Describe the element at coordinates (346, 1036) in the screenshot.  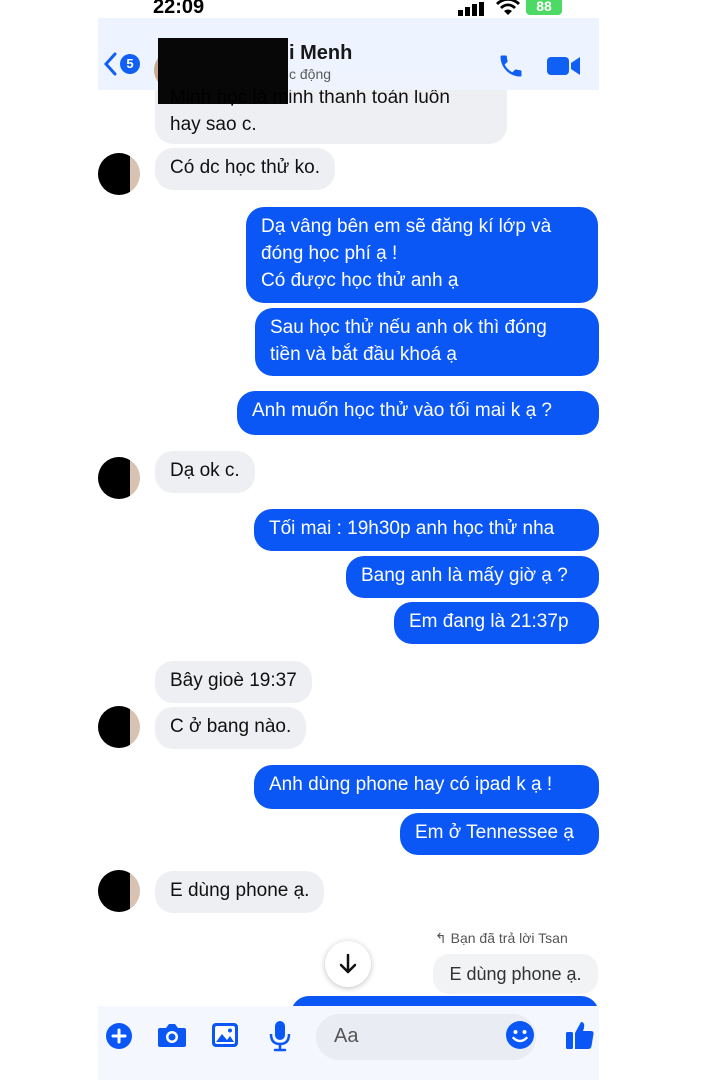
I see `message-input-placeholder: Aa` at that location.